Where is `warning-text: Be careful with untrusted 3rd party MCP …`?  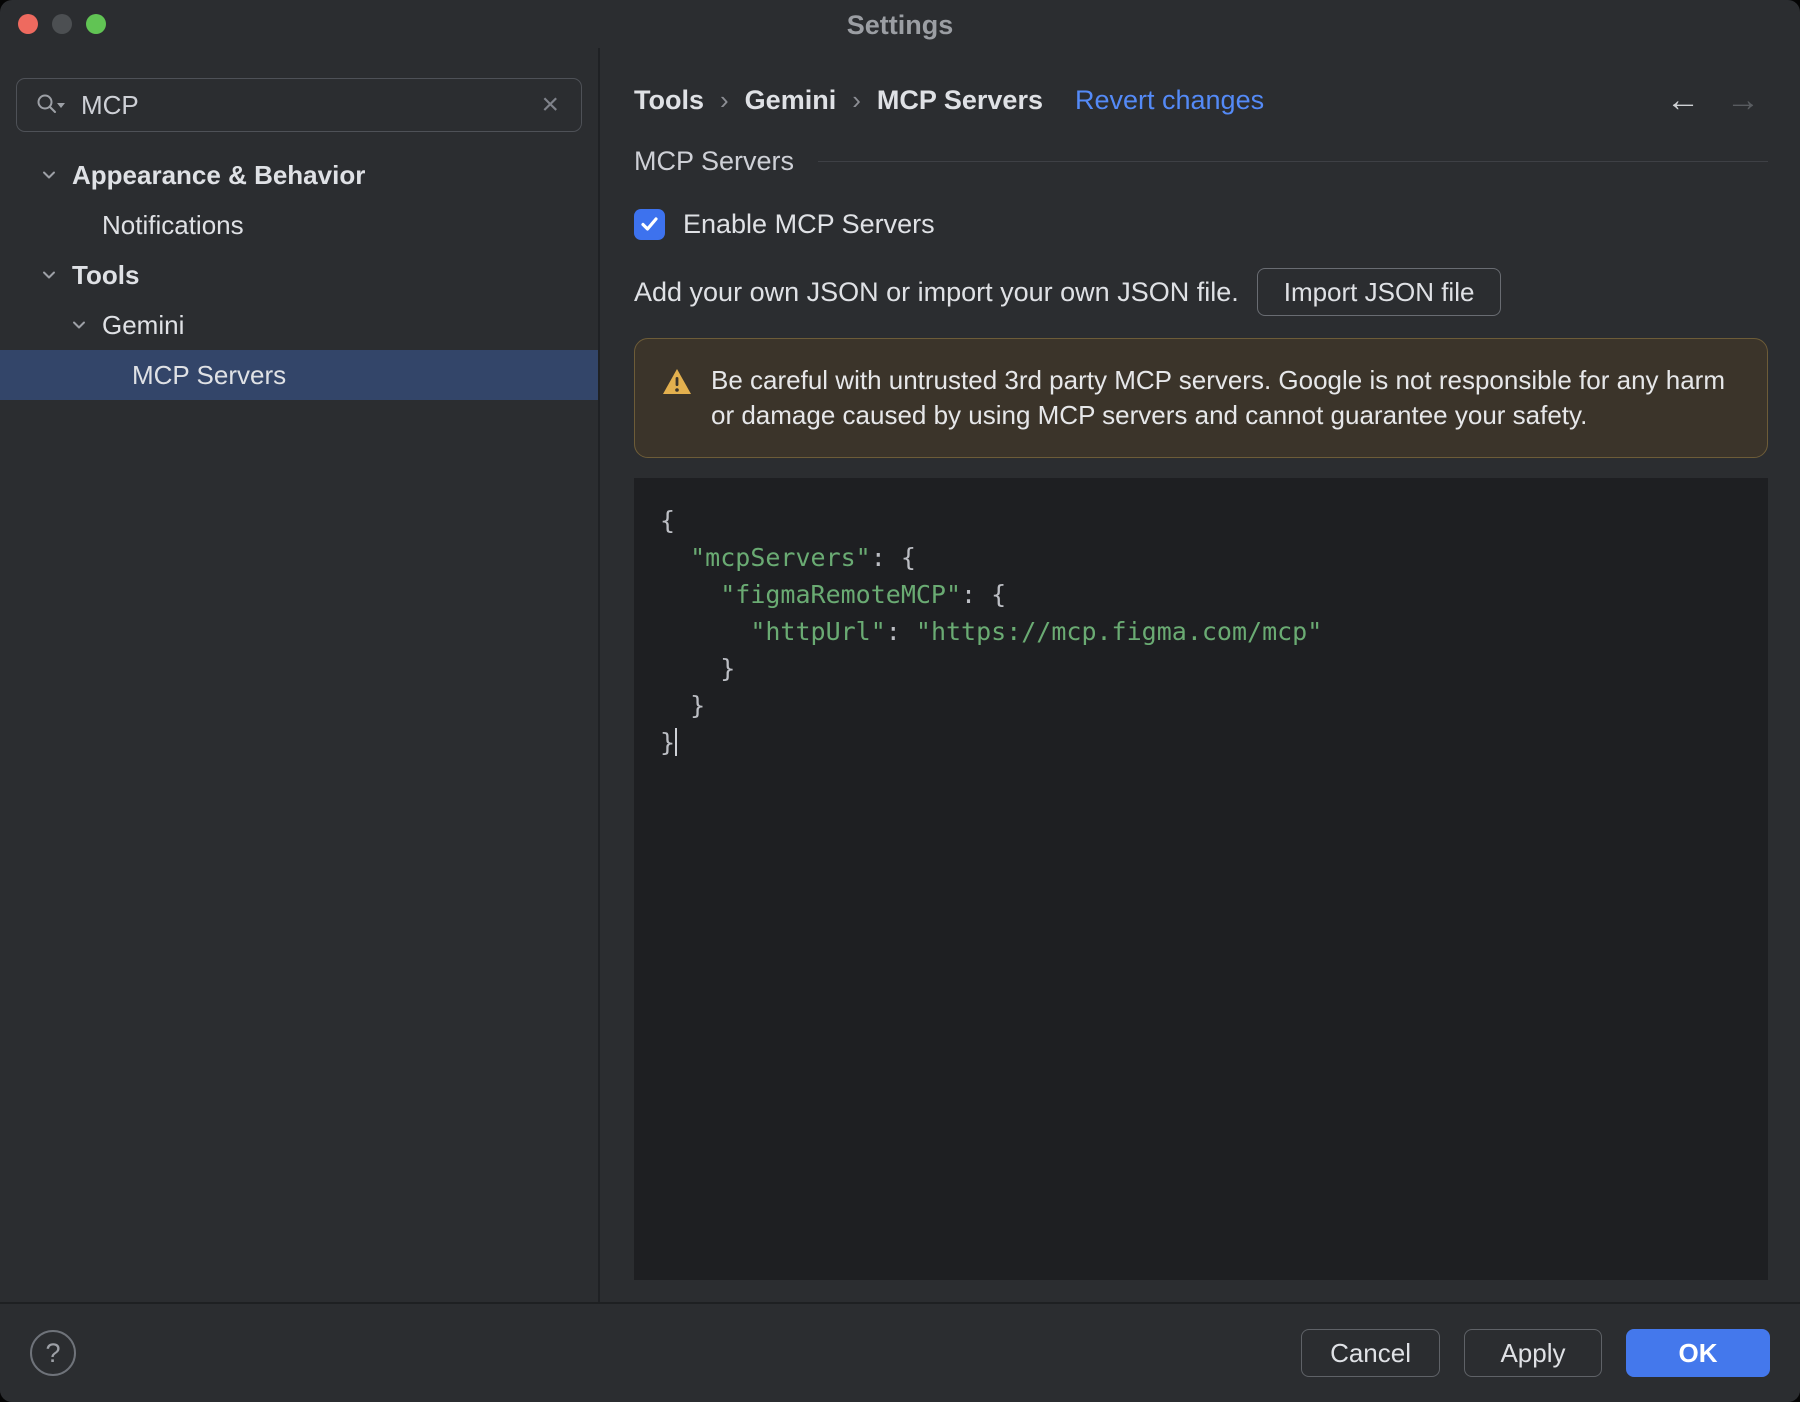
warning-text: Be careful with untrusted 3rd party MCP … is located at coordinates (1218, 397).